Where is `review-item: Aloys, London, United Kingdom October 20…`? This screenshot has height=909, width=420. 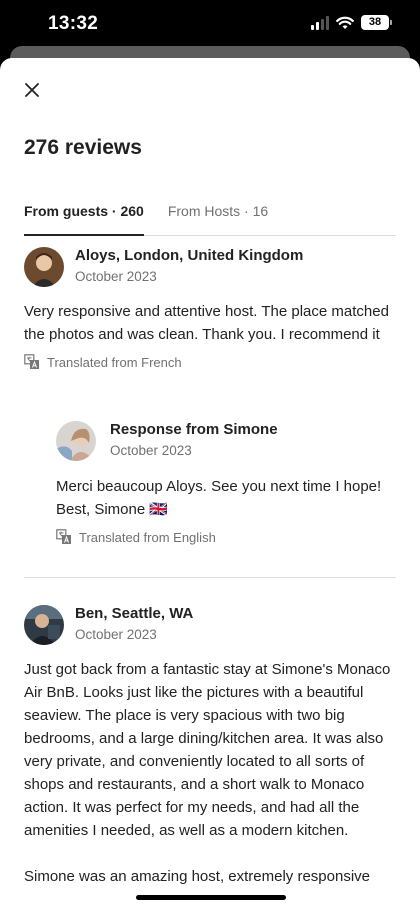
review-item: Aloys, London, United Kingdom October 20… is located at coordinates (210, 308).